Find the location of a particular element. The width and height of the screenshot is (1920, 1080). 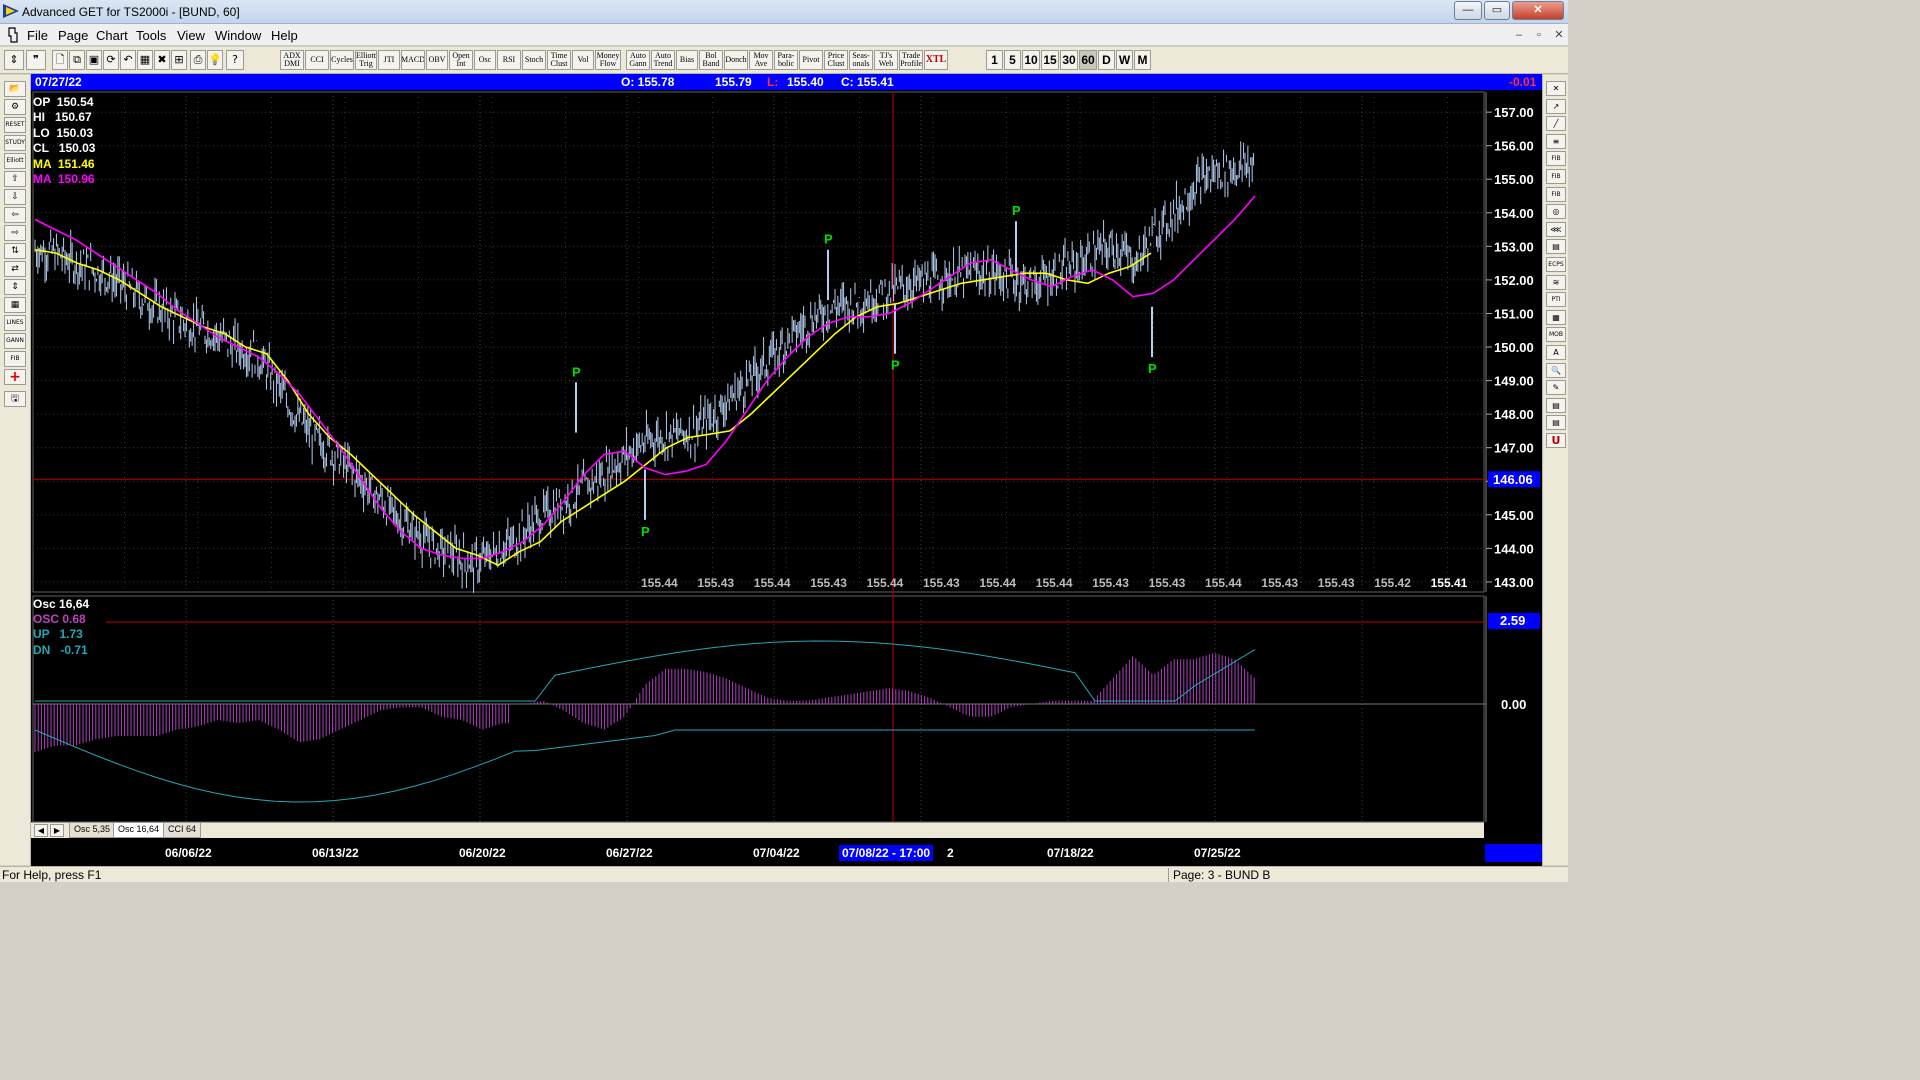

indicator-button-seas-onals: Seas-onals is located at coordinates (861, 60).